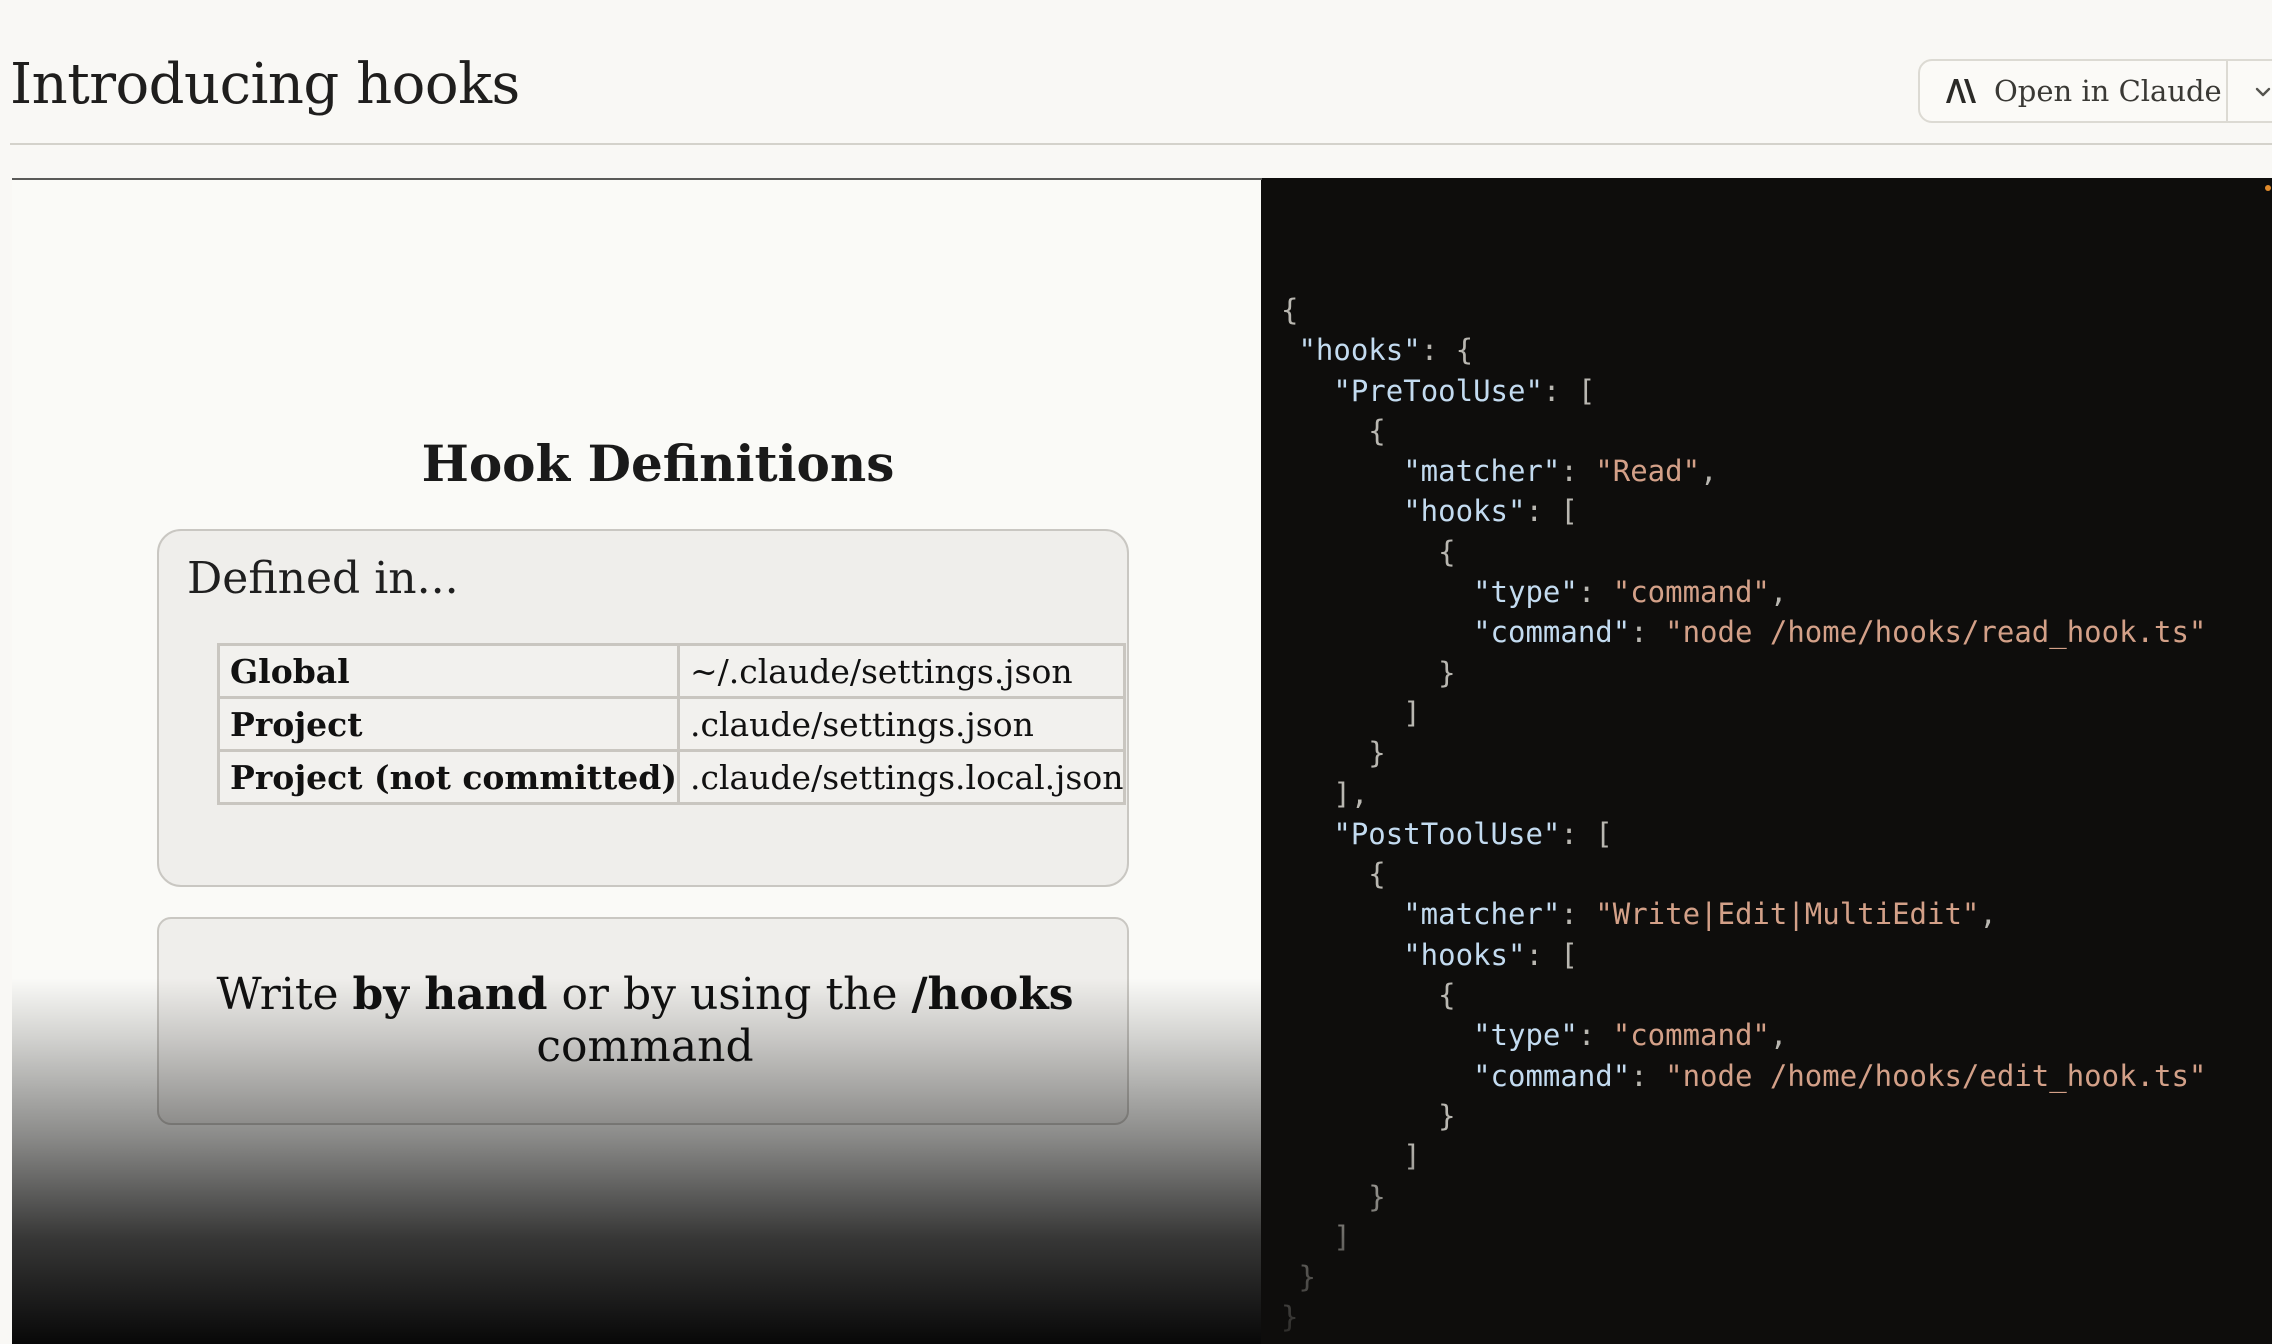  Describe the element at coordinates (1743, 834) in the screenshot. I see `code-line: "PostToolUse": [` at that location.